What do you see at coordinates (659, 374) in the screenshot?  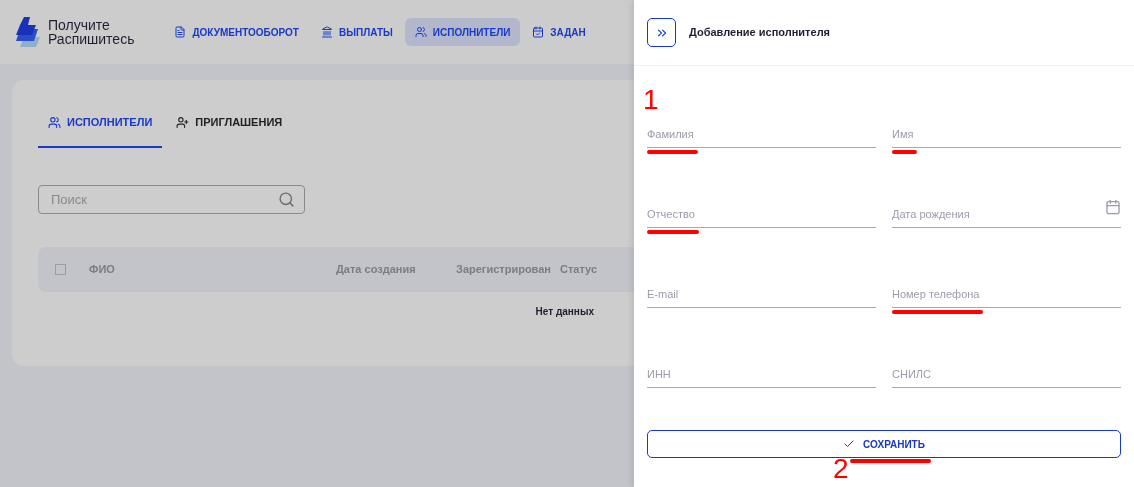 I see `field-label: ИНН` at bounding box center [659, 374].